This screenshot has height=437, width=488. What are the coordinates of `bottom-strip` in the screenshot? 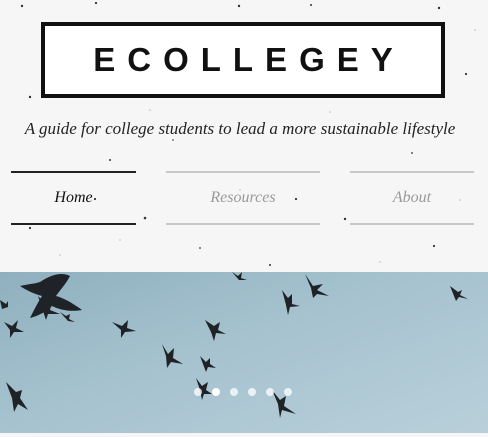 It's located at (244, 435).